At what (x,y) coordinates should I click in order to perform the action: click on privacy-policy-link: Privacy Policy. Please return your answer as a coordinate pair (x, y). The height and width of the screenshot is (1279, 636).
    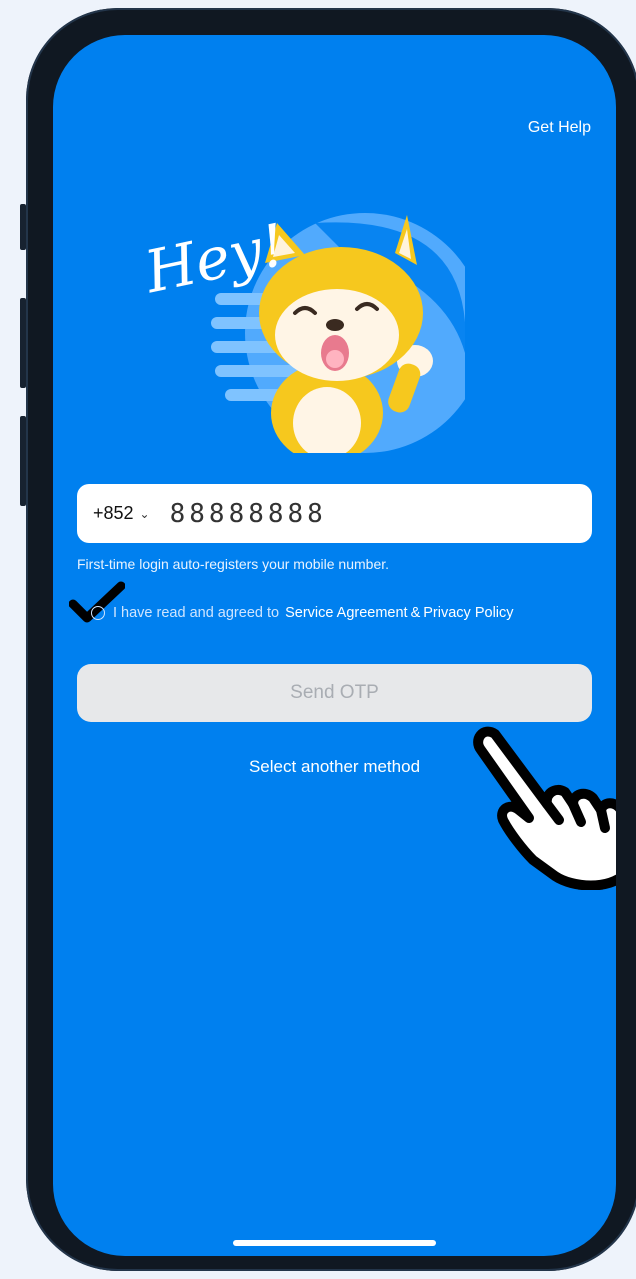
    Looking at the image, I should click on (468, 613).